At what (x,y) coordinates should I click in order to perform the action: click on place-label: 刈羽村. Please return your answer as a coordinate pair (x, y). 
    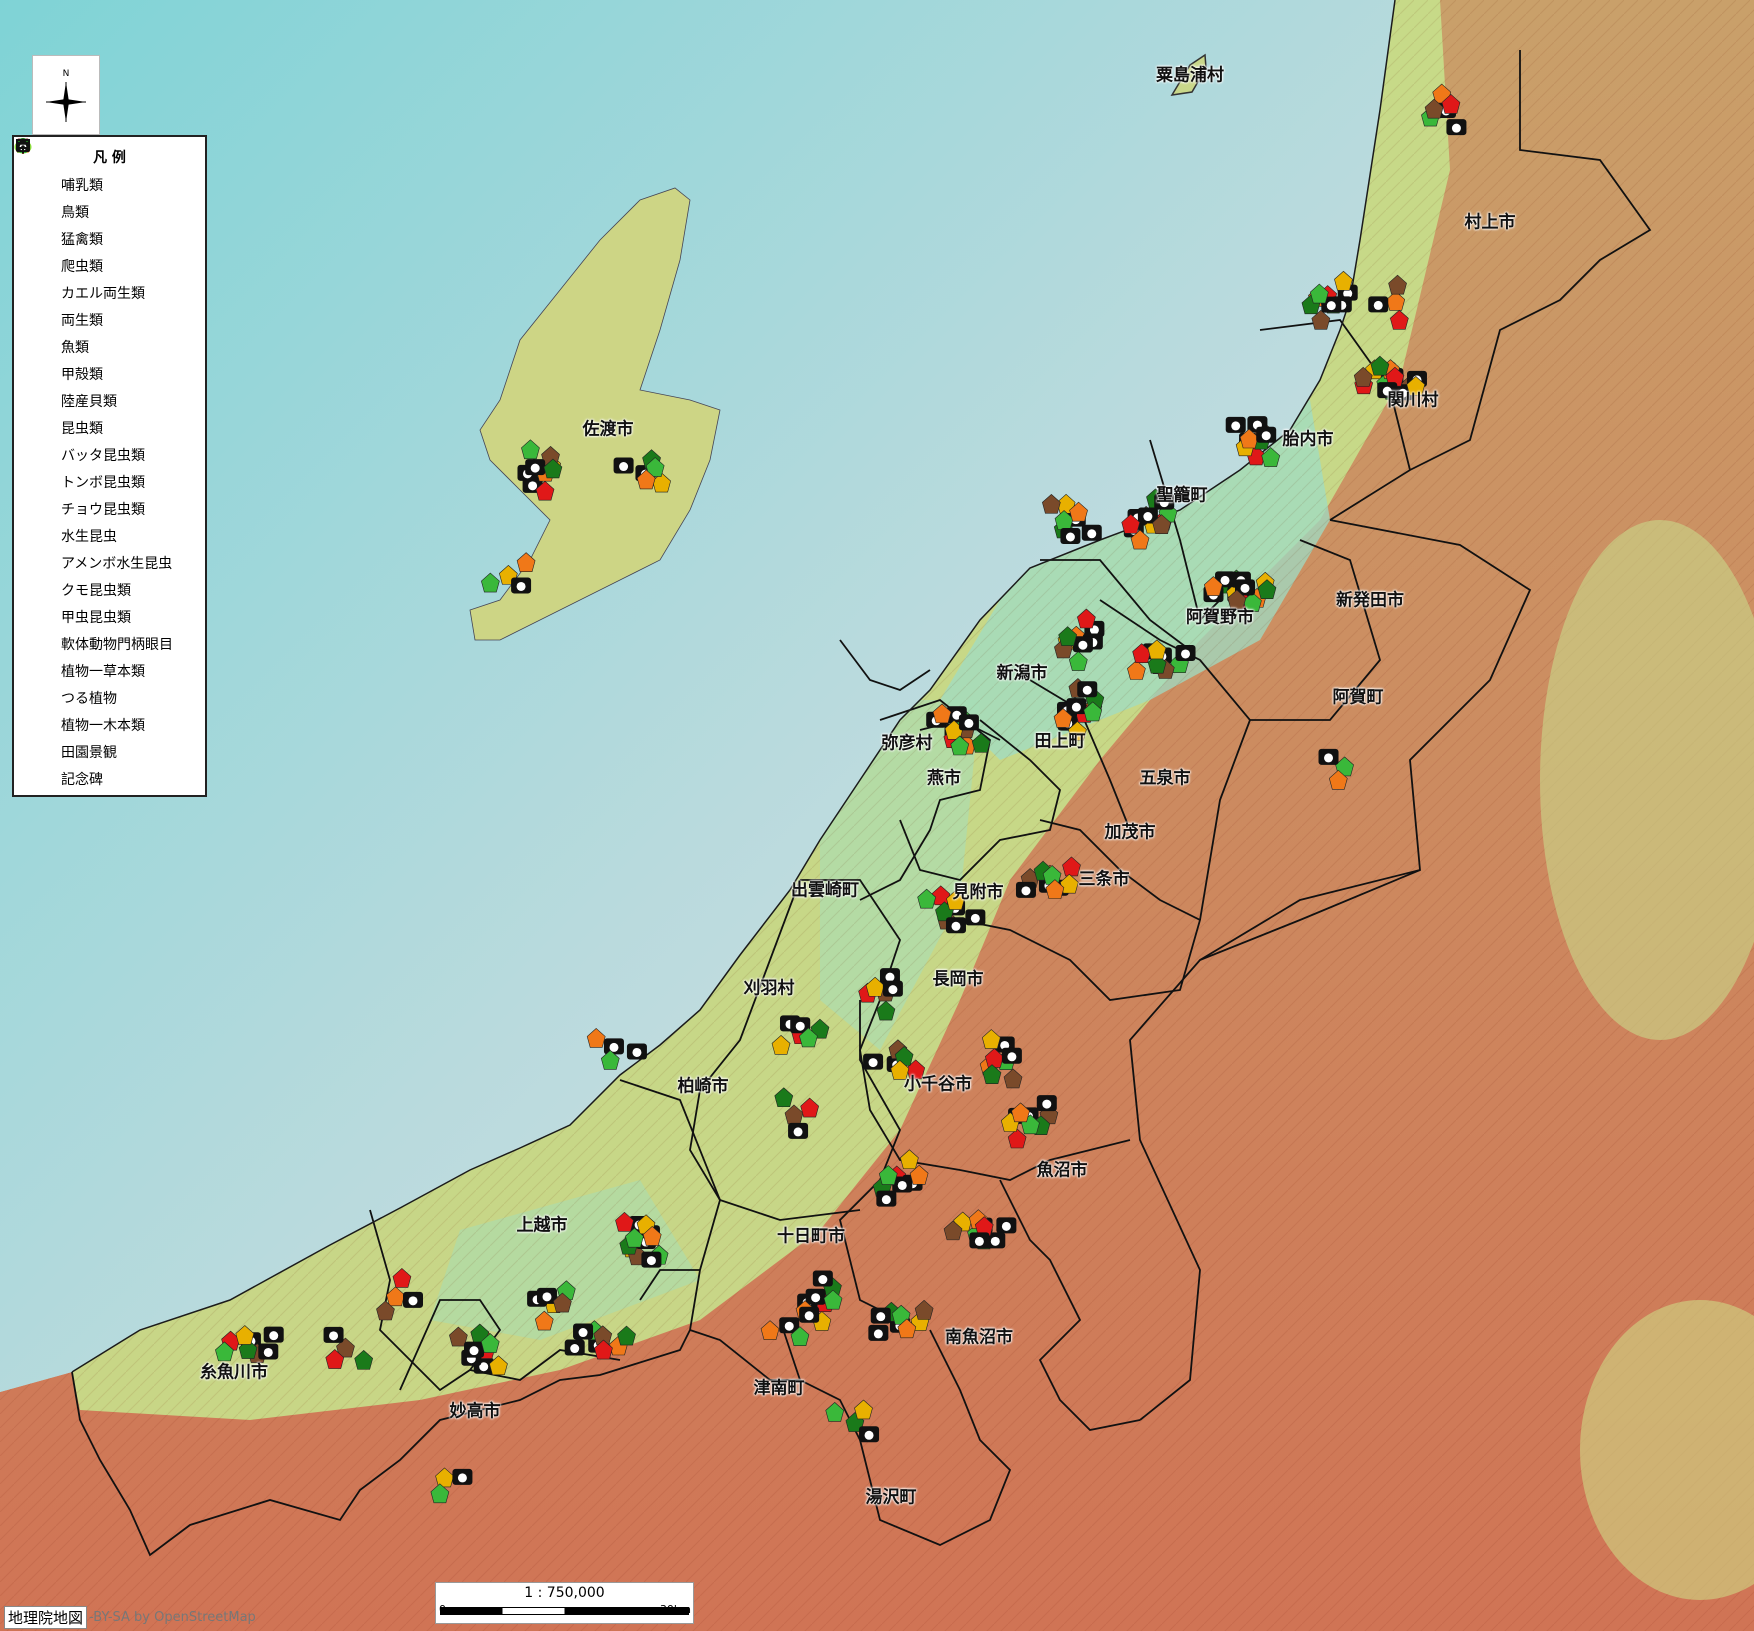
    Looking at the image, I should click on (769, 986).